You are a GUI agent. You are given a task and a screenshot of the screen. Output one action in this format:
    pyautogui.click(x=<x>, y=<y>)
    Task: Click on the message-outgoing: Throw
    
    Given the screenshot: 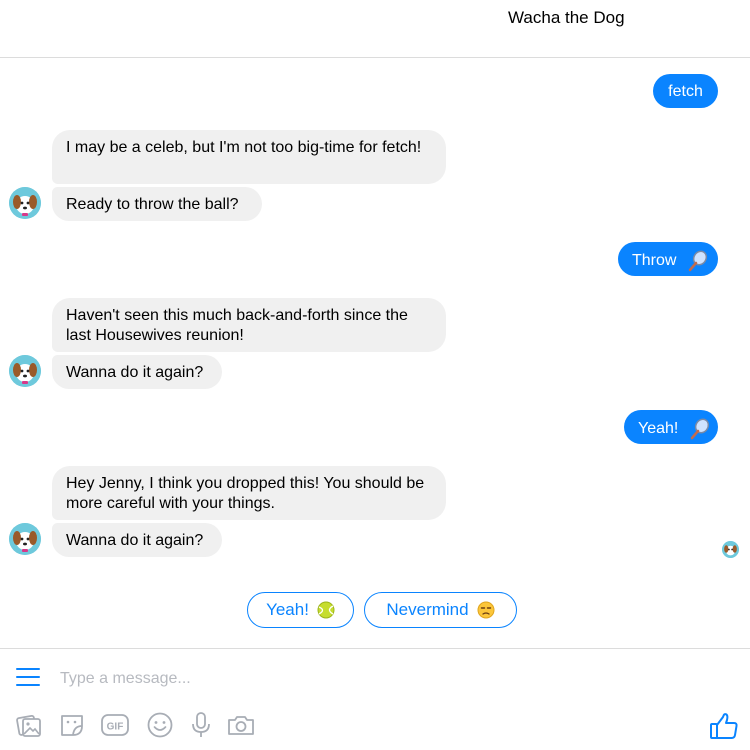 What is the action you would take?
    pyautogui.click(x=668, y=259)
    